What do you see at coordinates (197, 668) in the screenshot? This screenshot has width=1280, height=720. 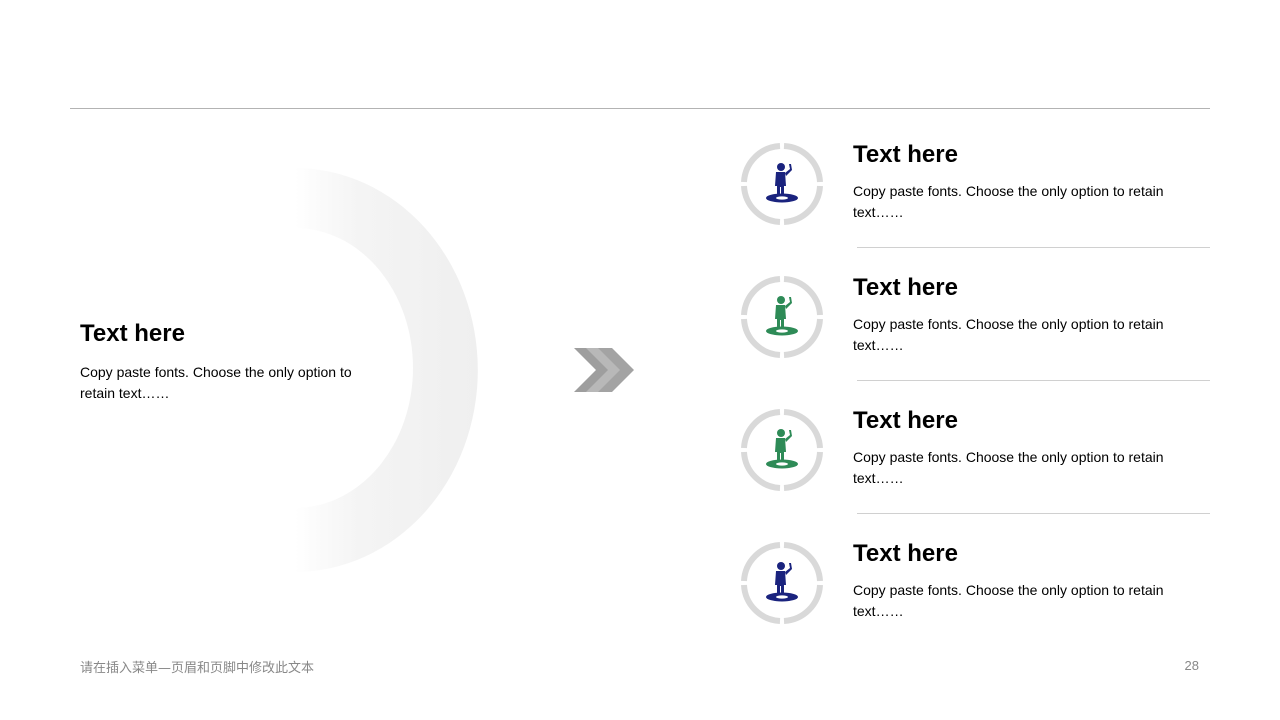 I see `footer-text: 请在插入菜单—页眉和页脚中修改此文本` at bounding box center [197, 668].